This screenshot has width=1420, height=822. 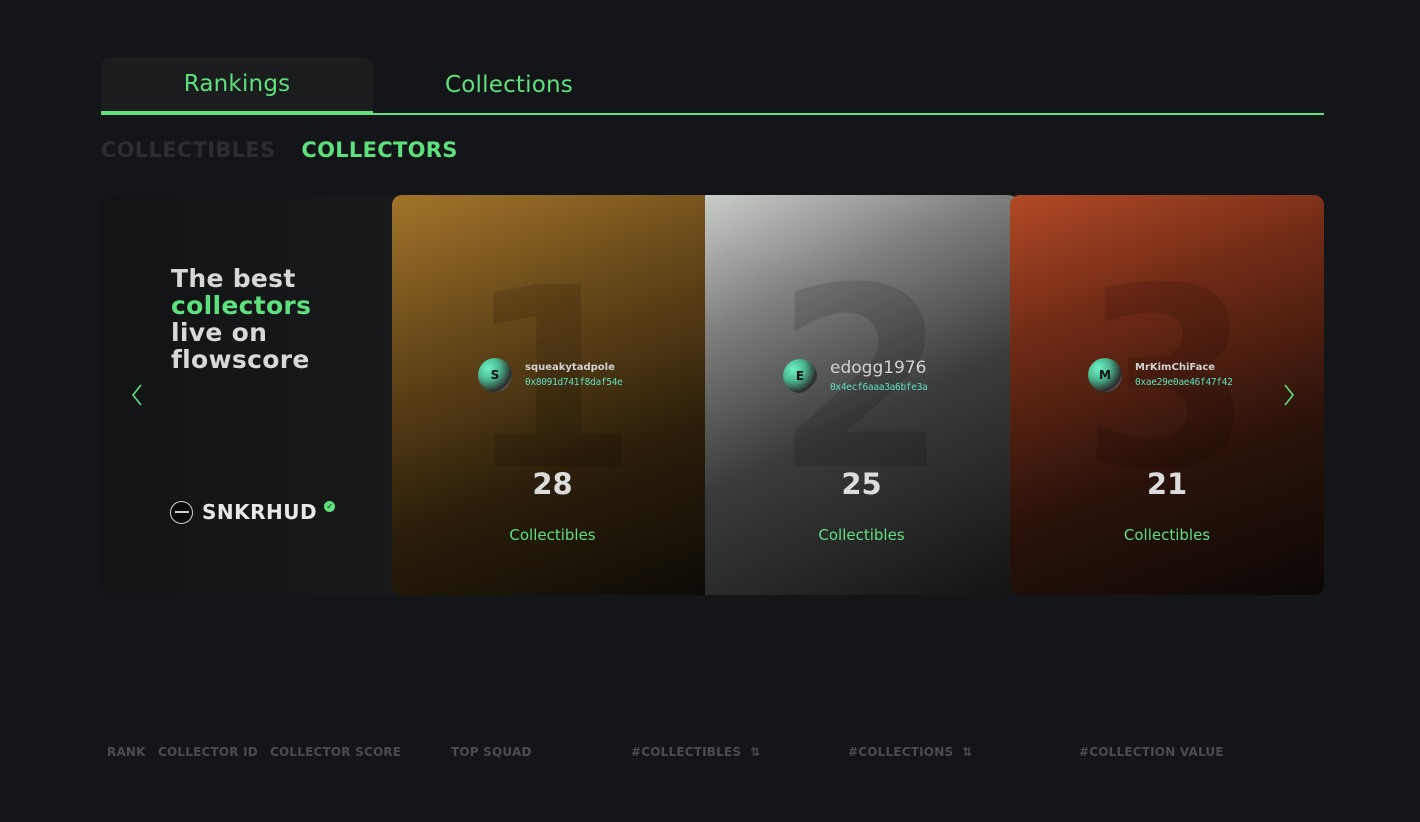 What do you see at coordinates (509, 85) in the screenshot?
I see `tab-collections: Collections` at bounding box center [509, 85].